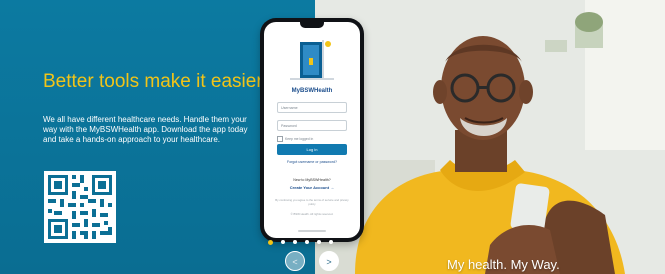  I want to click on keep-logged-in: Keep me logged in, so click(295, 139).